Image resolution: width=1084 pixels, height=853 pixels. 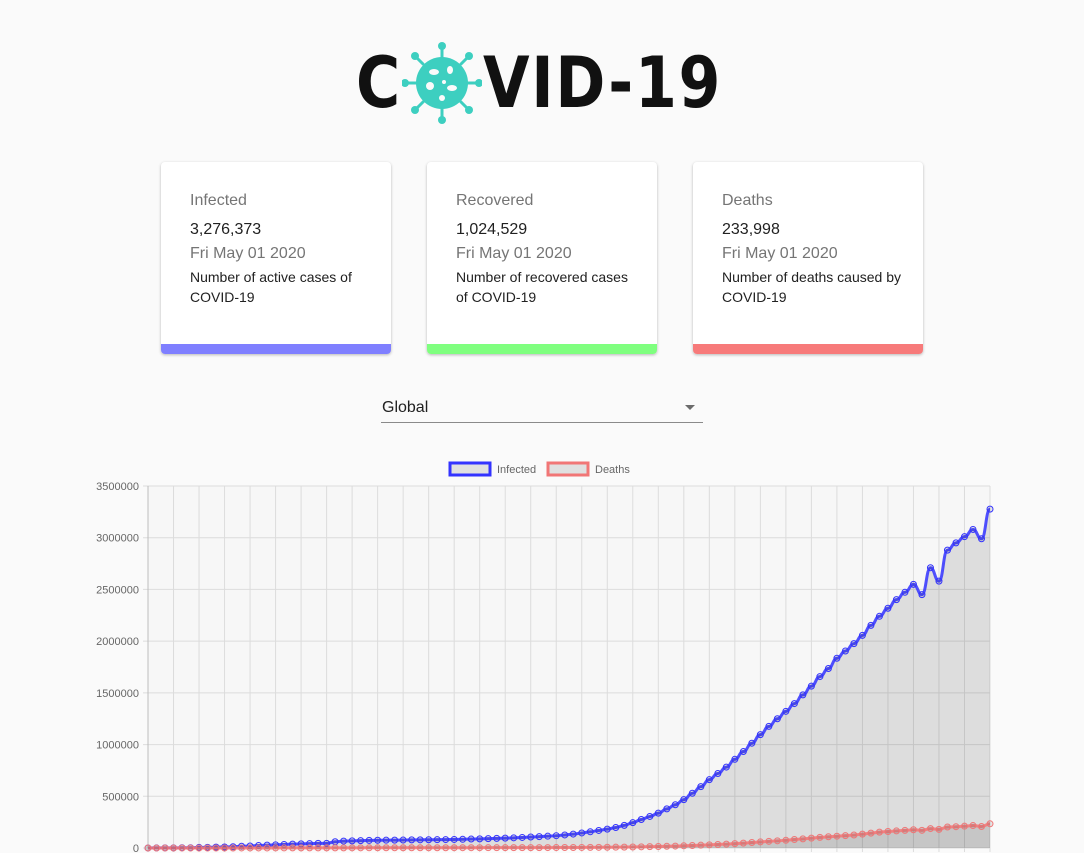 What do you see at coordinates (442, 83) in the screenshot?
I see `virus-icon` at bounding box center [442, 83].